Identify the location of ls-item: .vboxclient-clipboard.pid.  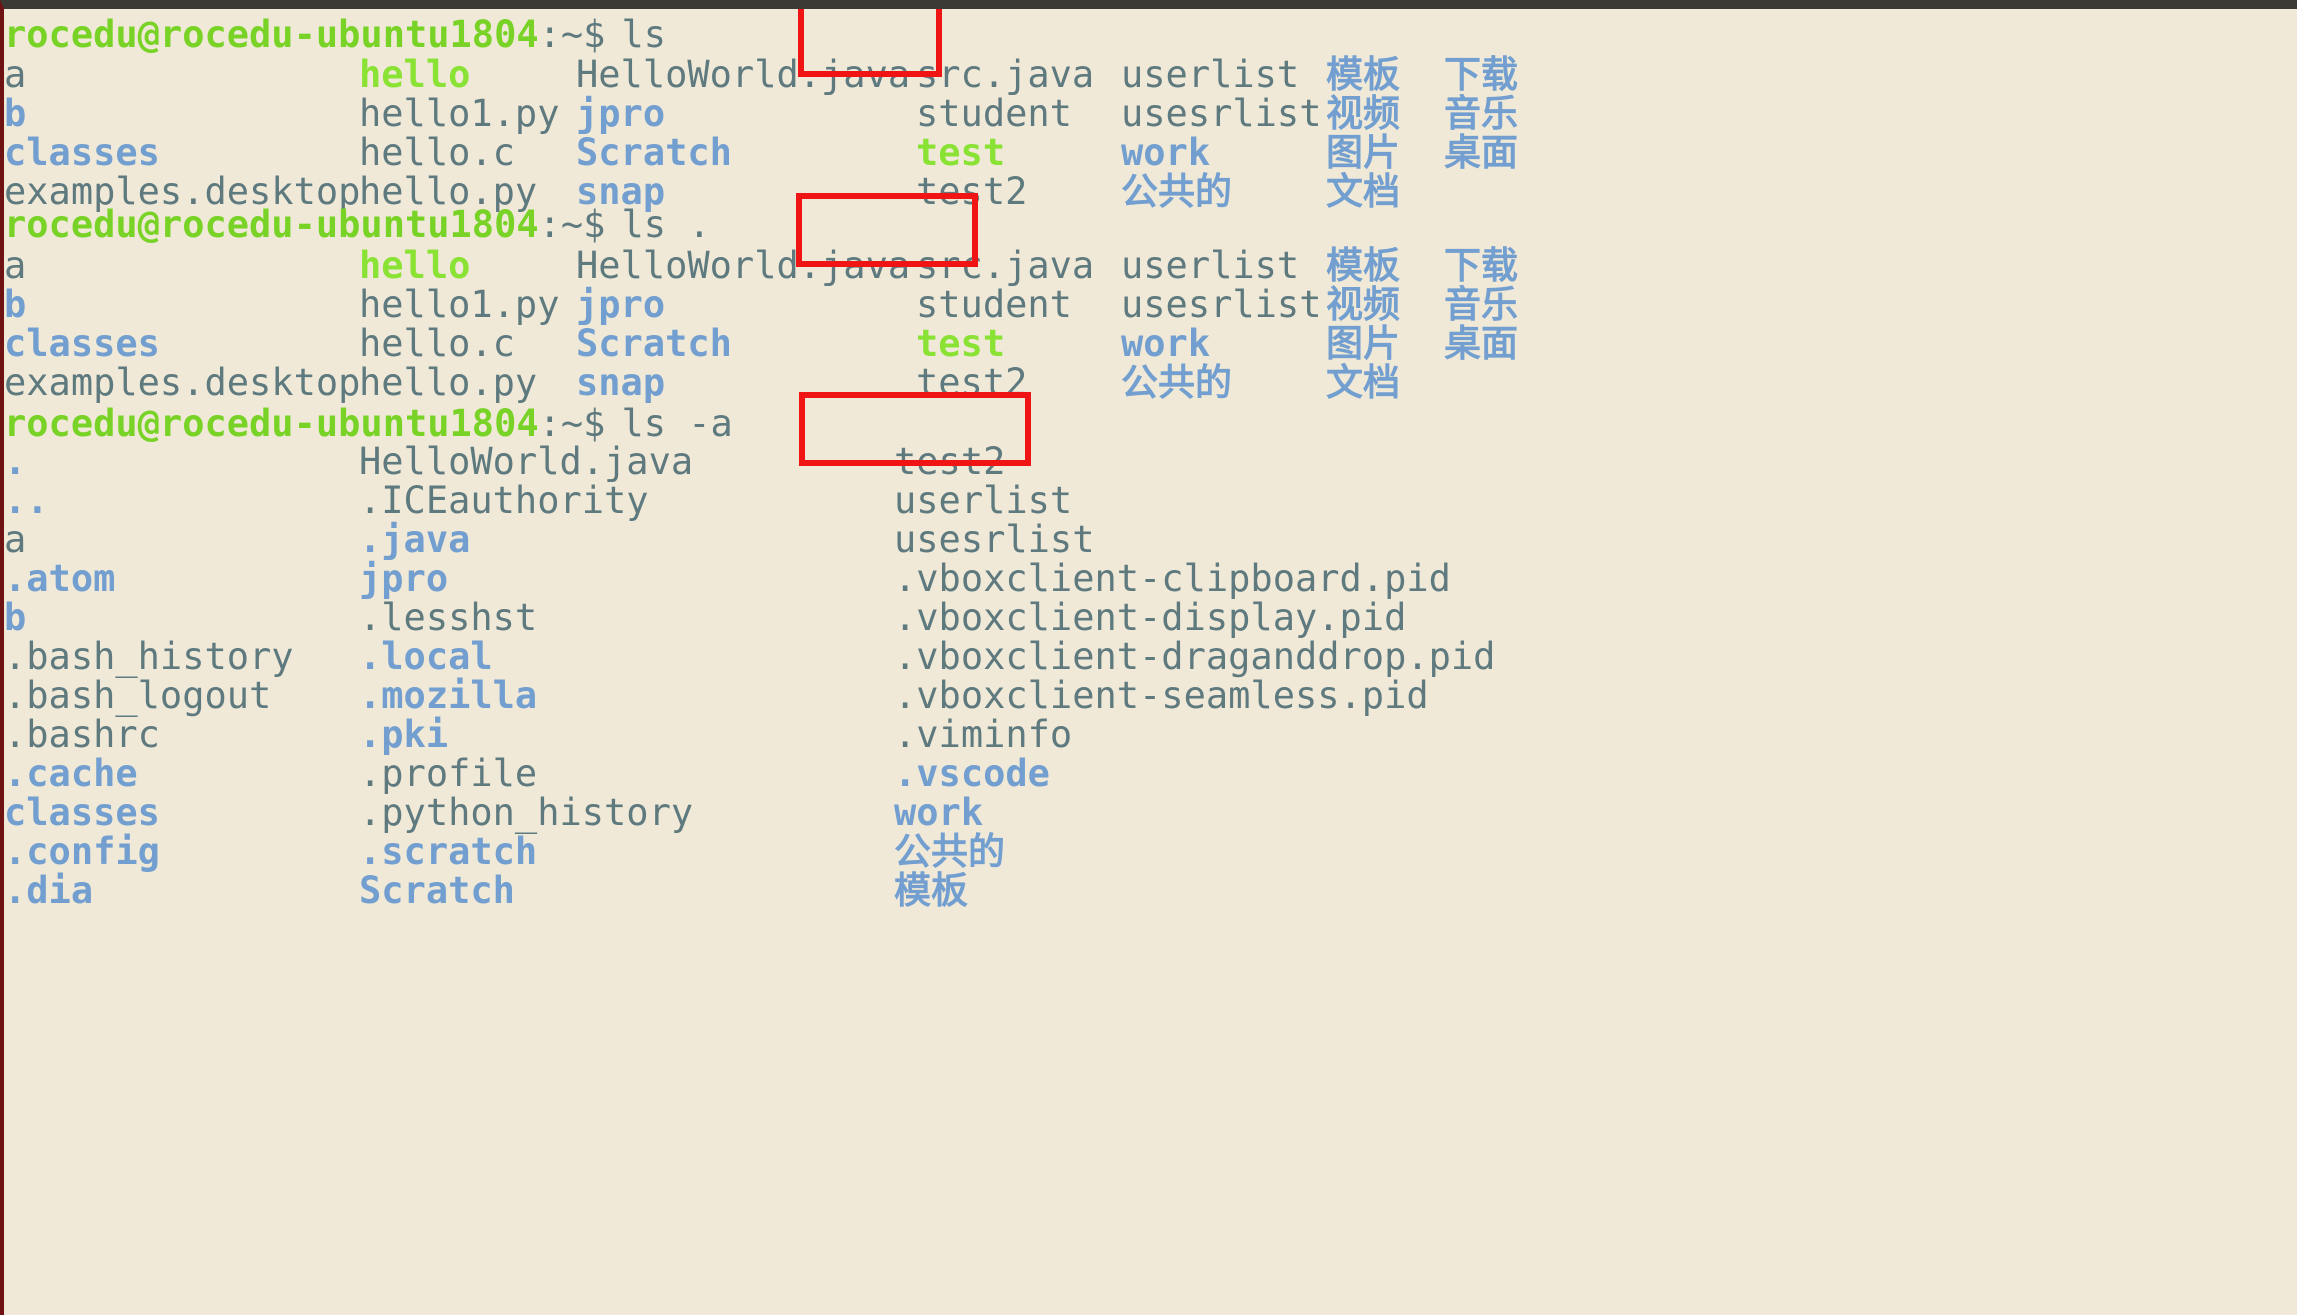
(1172, 578).